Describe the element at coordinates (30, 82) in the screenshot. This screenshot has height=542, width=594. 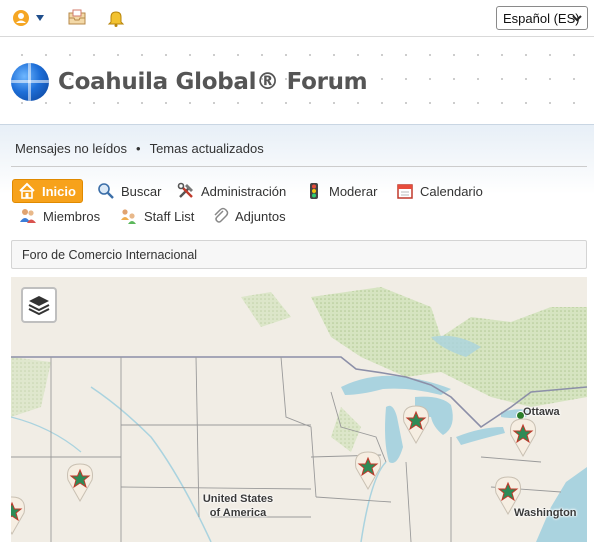
I see `globe-logo-icon` at that location.